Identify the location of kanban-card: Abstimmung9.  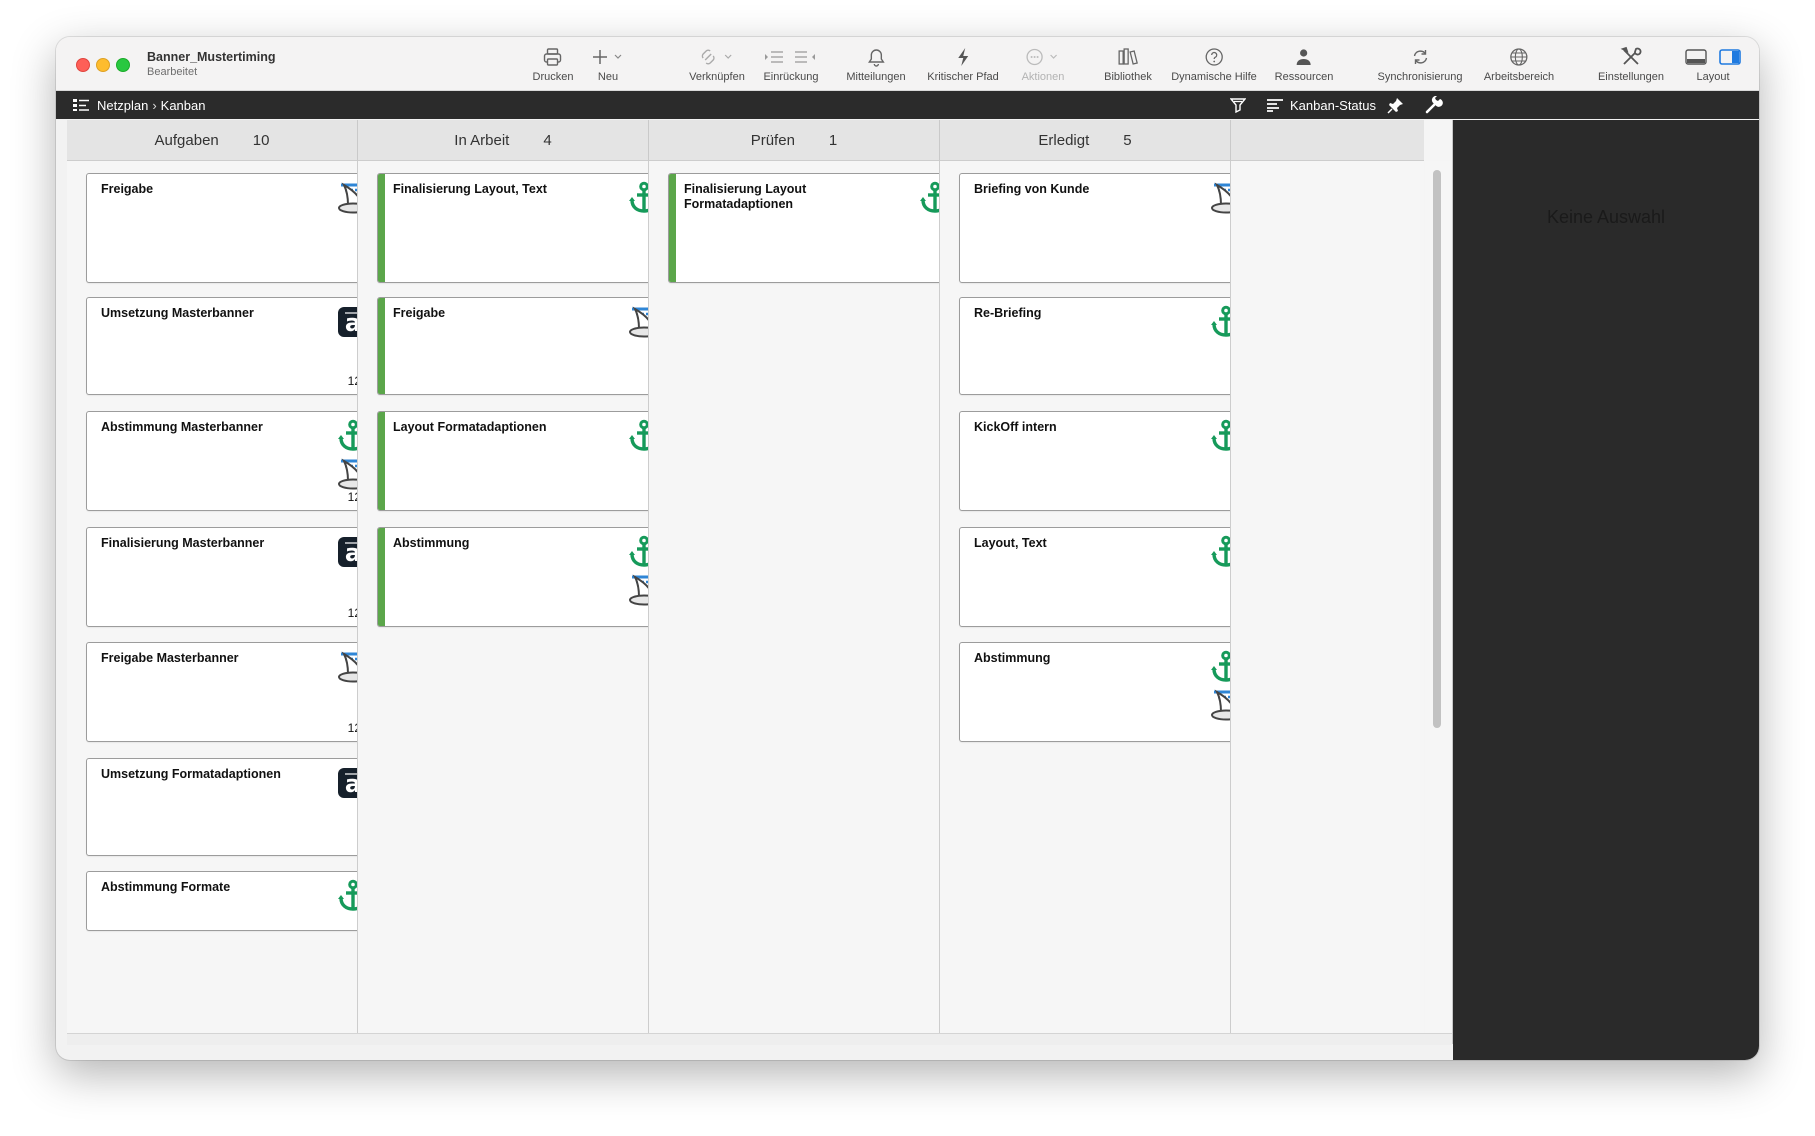
(512, 577).